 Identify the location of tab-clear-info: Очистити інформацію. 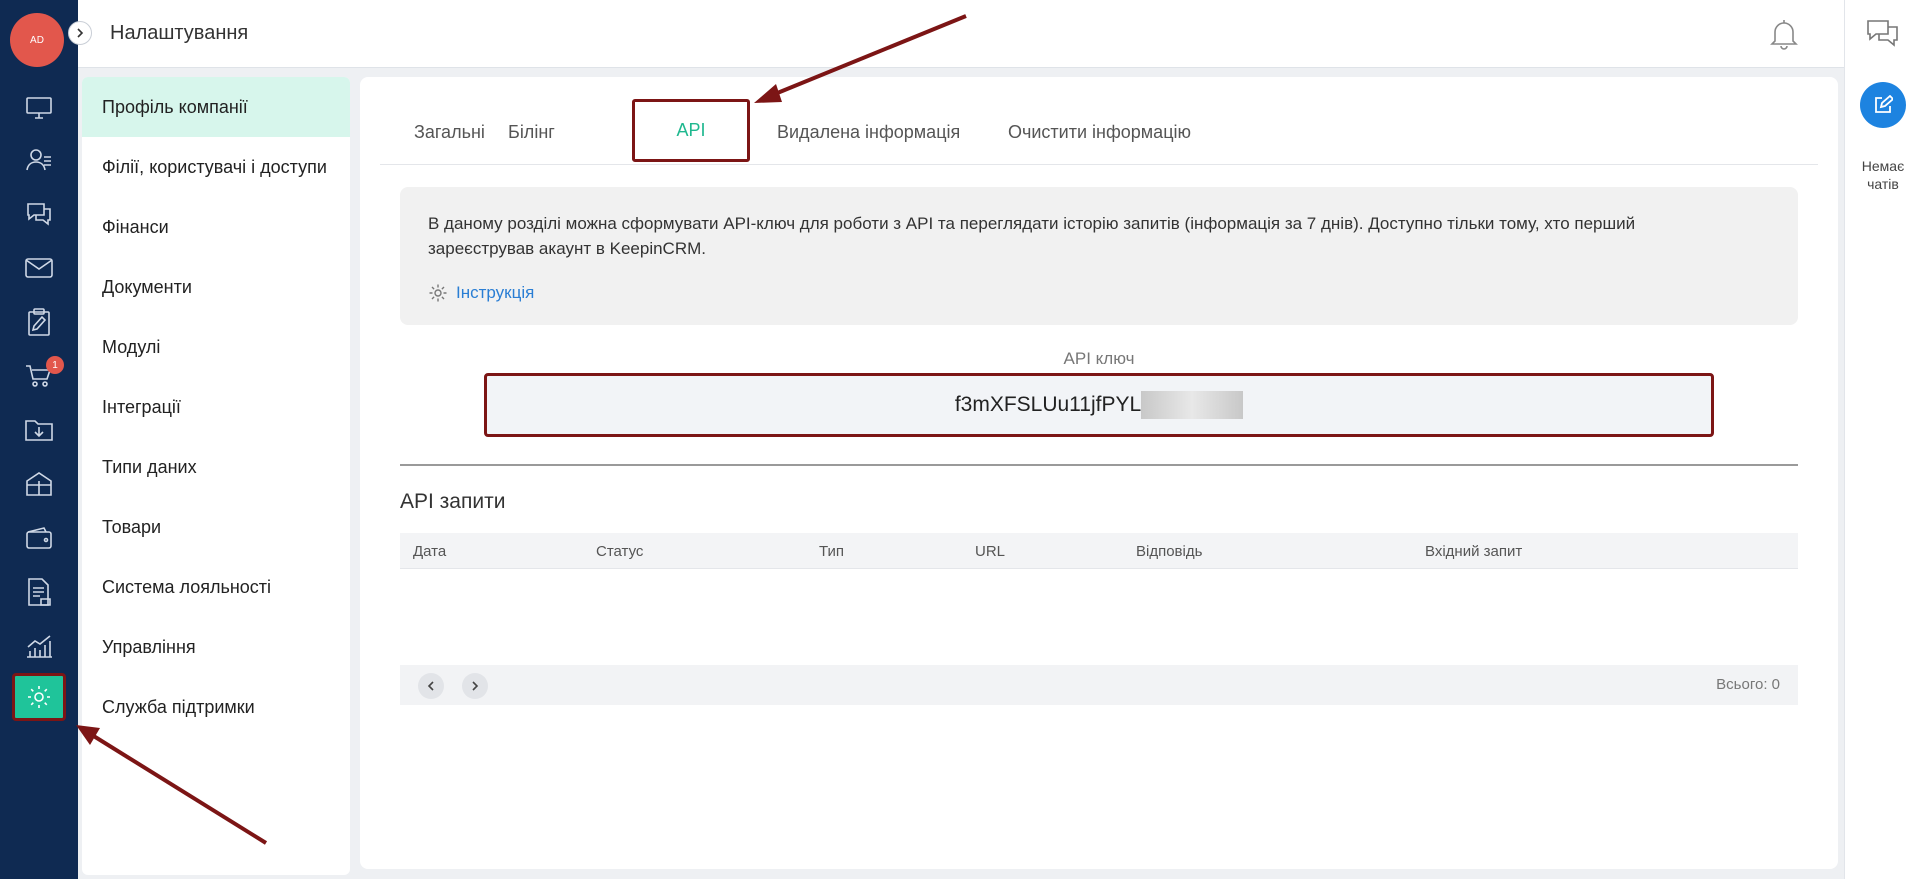
(1099, 132).